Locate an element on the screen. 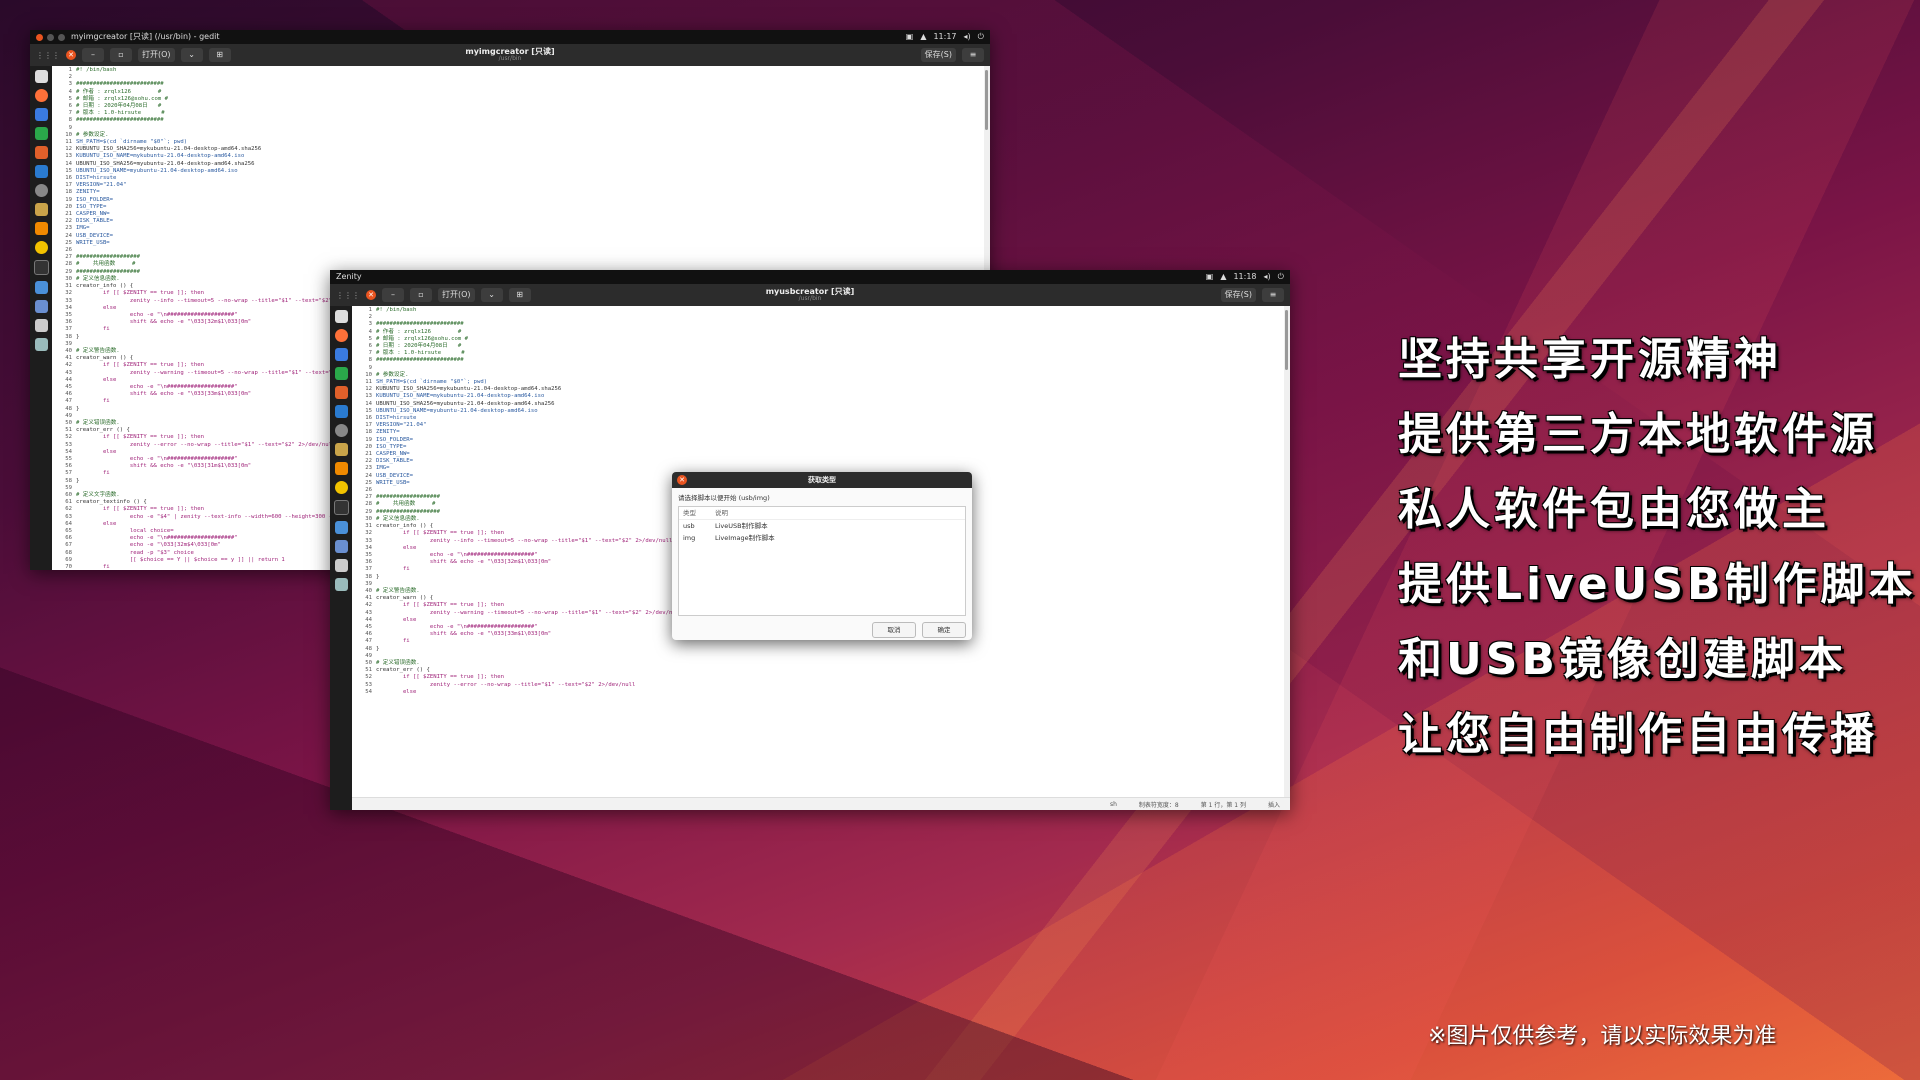 The width and height of the screenshot is (1920, 1080). code-line: 27 ################### is located at coordinates (520, 257).